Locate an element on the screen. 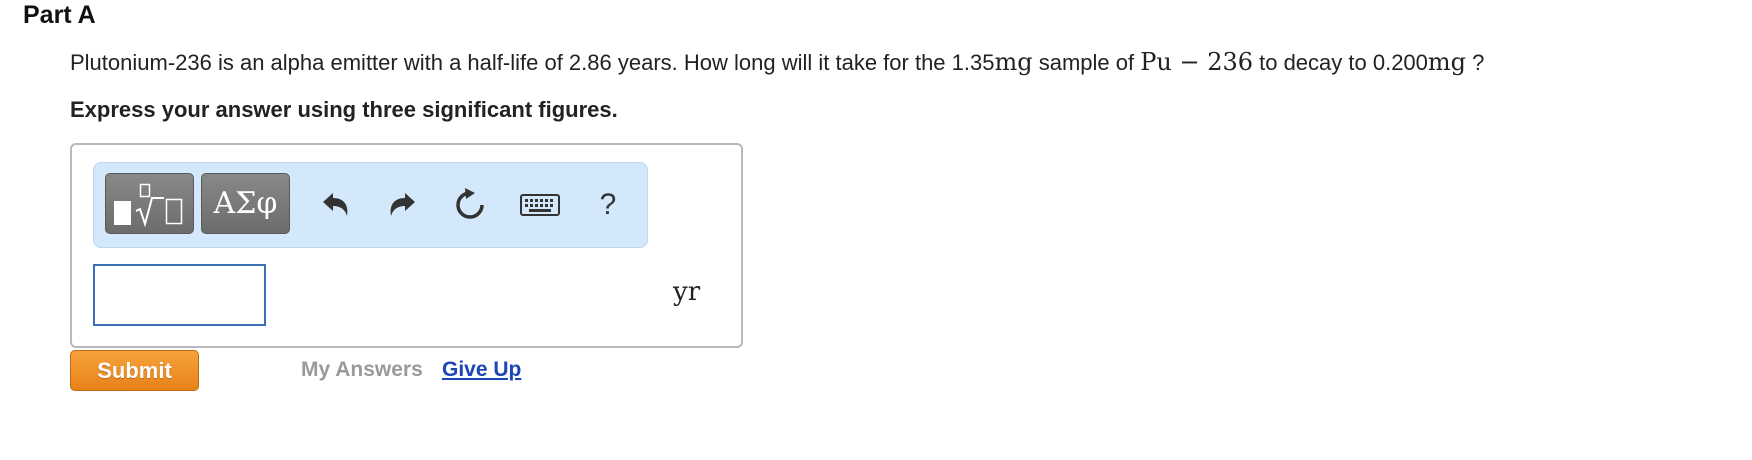 This screenshot has height=460, width=1752. redo-icon is located at coordinates (402, 204).